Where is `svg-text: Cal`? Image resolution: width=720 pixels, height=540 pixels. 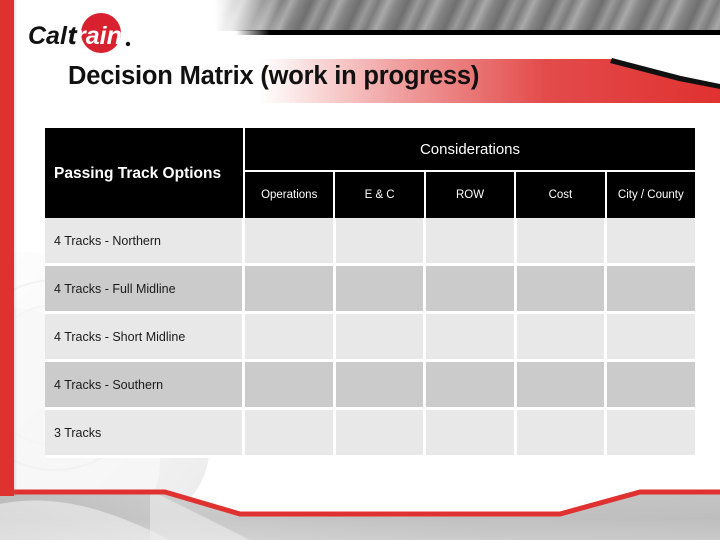 svg-text: Cal is located at coordinates (48, 36).